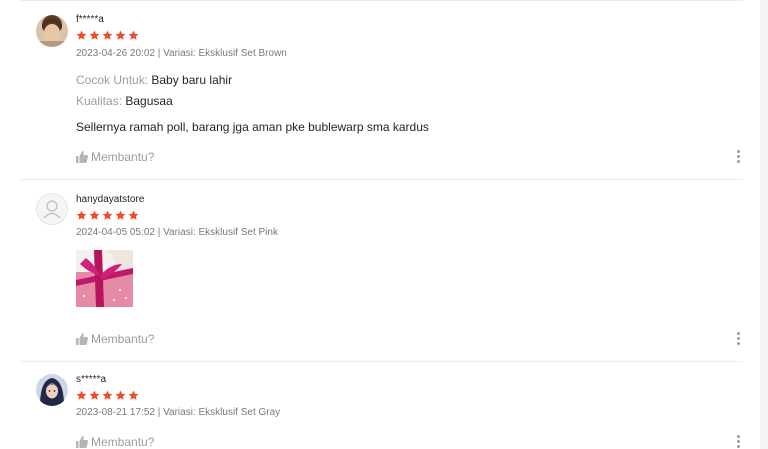 Image resolution: width=768 pixels, height=449 pixels. Describe the element at coordinates (104, 278) in the screenshot. I see `review-photo-thumbnail` at that location.